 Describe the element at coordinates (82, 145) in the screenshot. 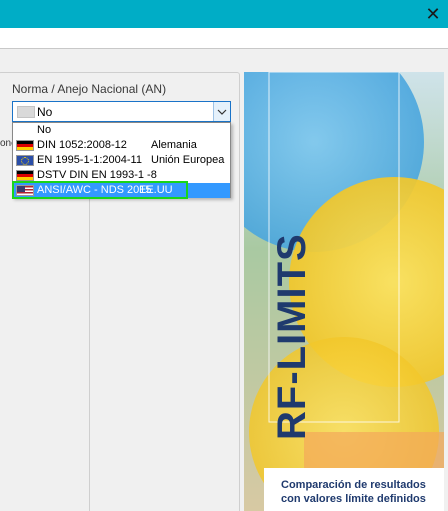

I see `option-code: DIN 1052:2008-12` at that location.